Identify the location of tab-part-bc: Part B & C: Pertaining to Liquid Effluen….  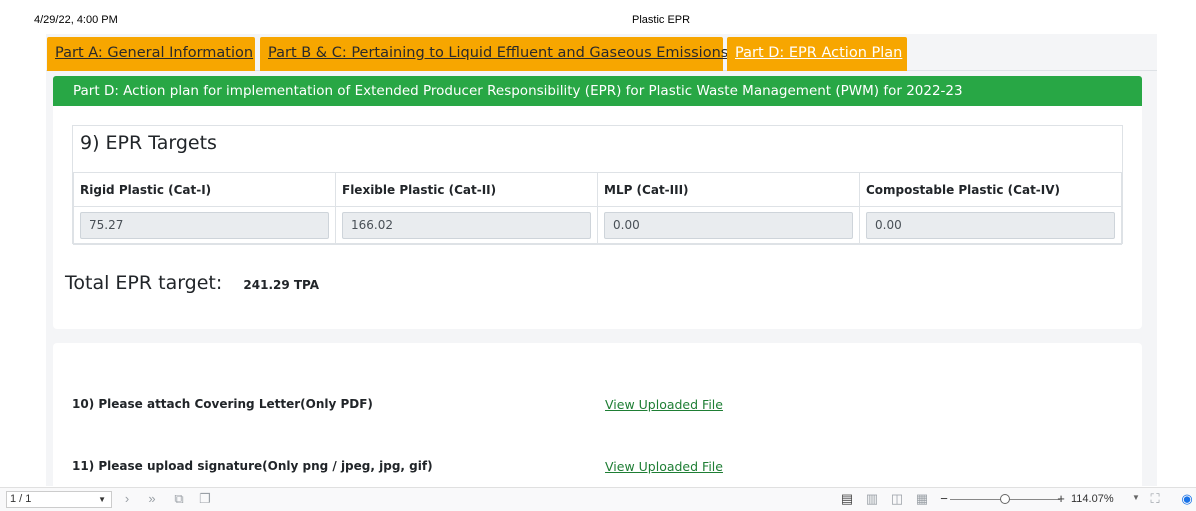
(494, 54).